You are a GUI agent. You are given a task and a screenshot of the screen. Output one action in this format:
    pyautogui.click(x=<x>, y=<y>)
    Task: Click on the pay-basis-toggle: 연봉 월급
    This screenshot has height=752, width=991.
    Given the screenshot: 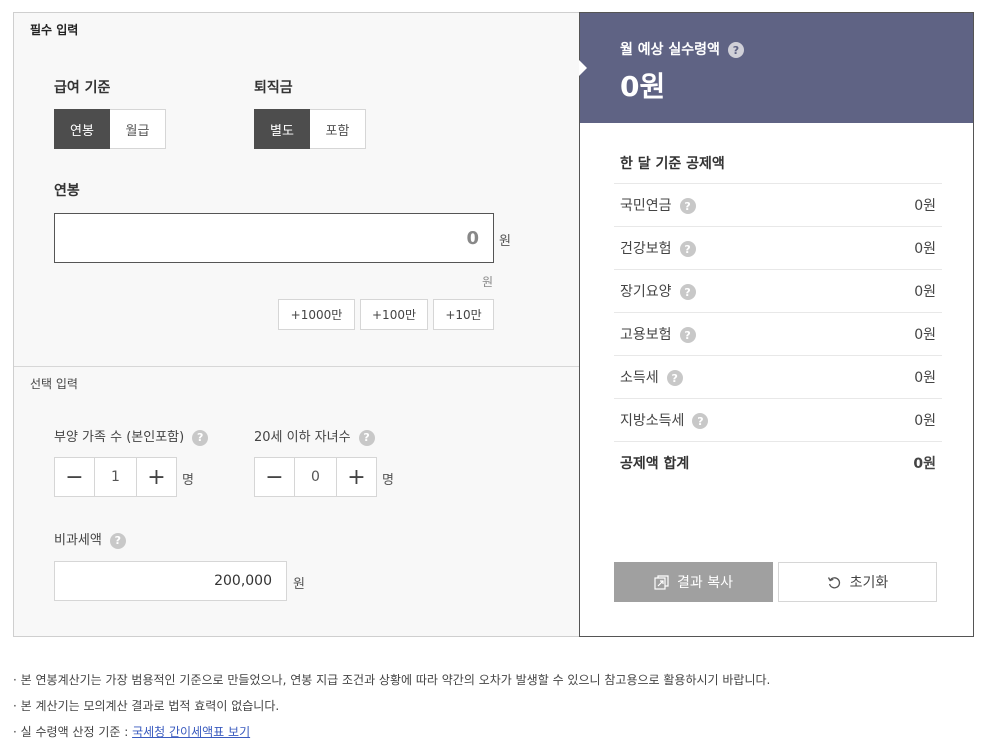 What is the action you would take?
    pyautogui.click(x=110, y=129)
    